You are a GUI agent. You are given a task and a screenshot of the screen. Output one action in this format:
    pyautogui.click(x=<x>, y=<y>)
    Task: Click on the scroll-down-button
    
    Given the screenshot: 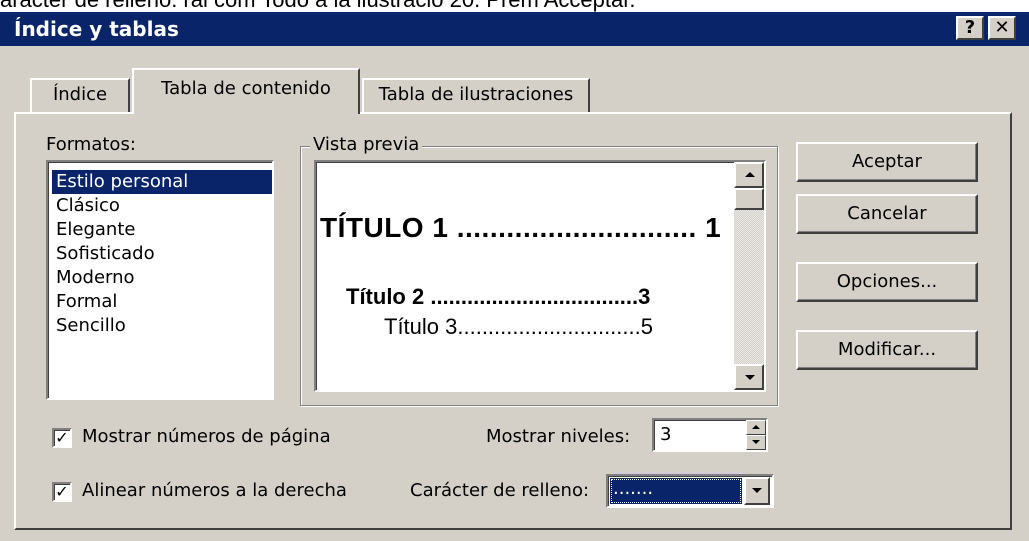 What is the action you would take?
    pyautogui.click(x=749, y=377)
    